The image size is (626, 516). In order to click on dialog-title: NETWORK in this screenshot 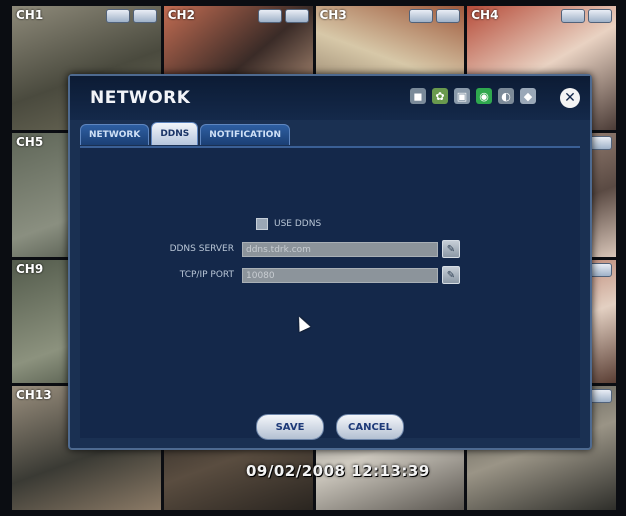, I will do `click(140, 98)`.